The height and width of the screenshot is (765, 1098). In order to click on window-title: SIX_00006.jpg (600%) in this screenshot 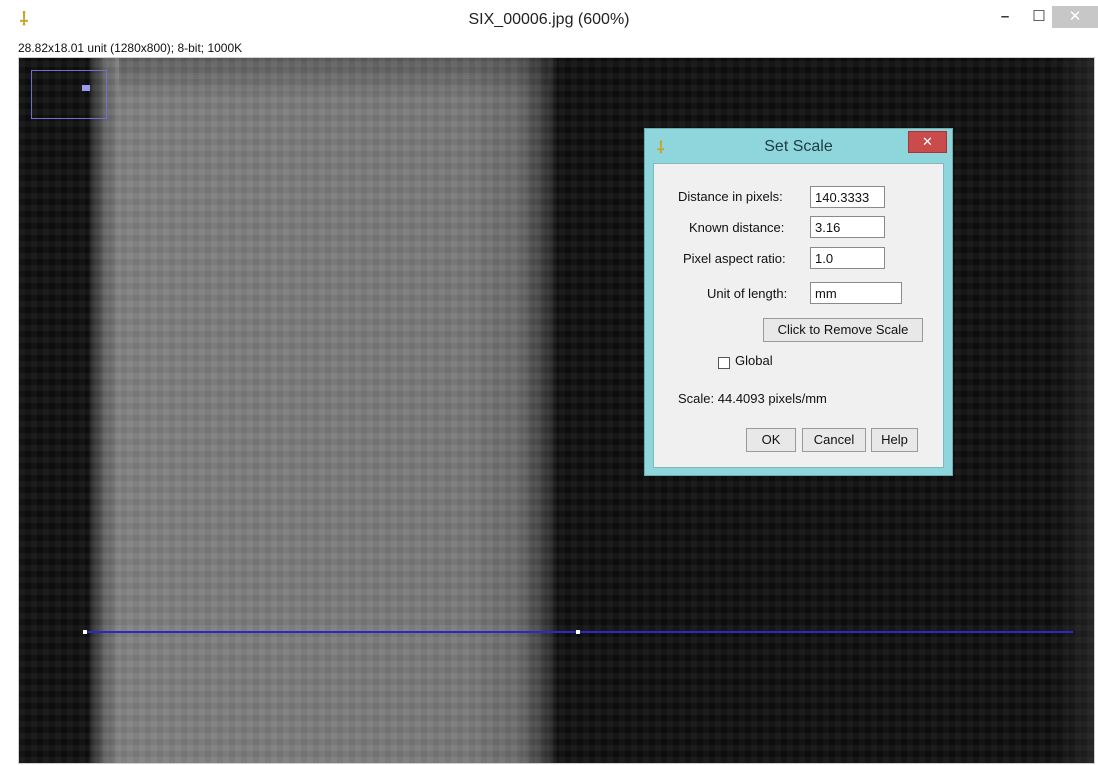, I will do `click(549, 19)`.